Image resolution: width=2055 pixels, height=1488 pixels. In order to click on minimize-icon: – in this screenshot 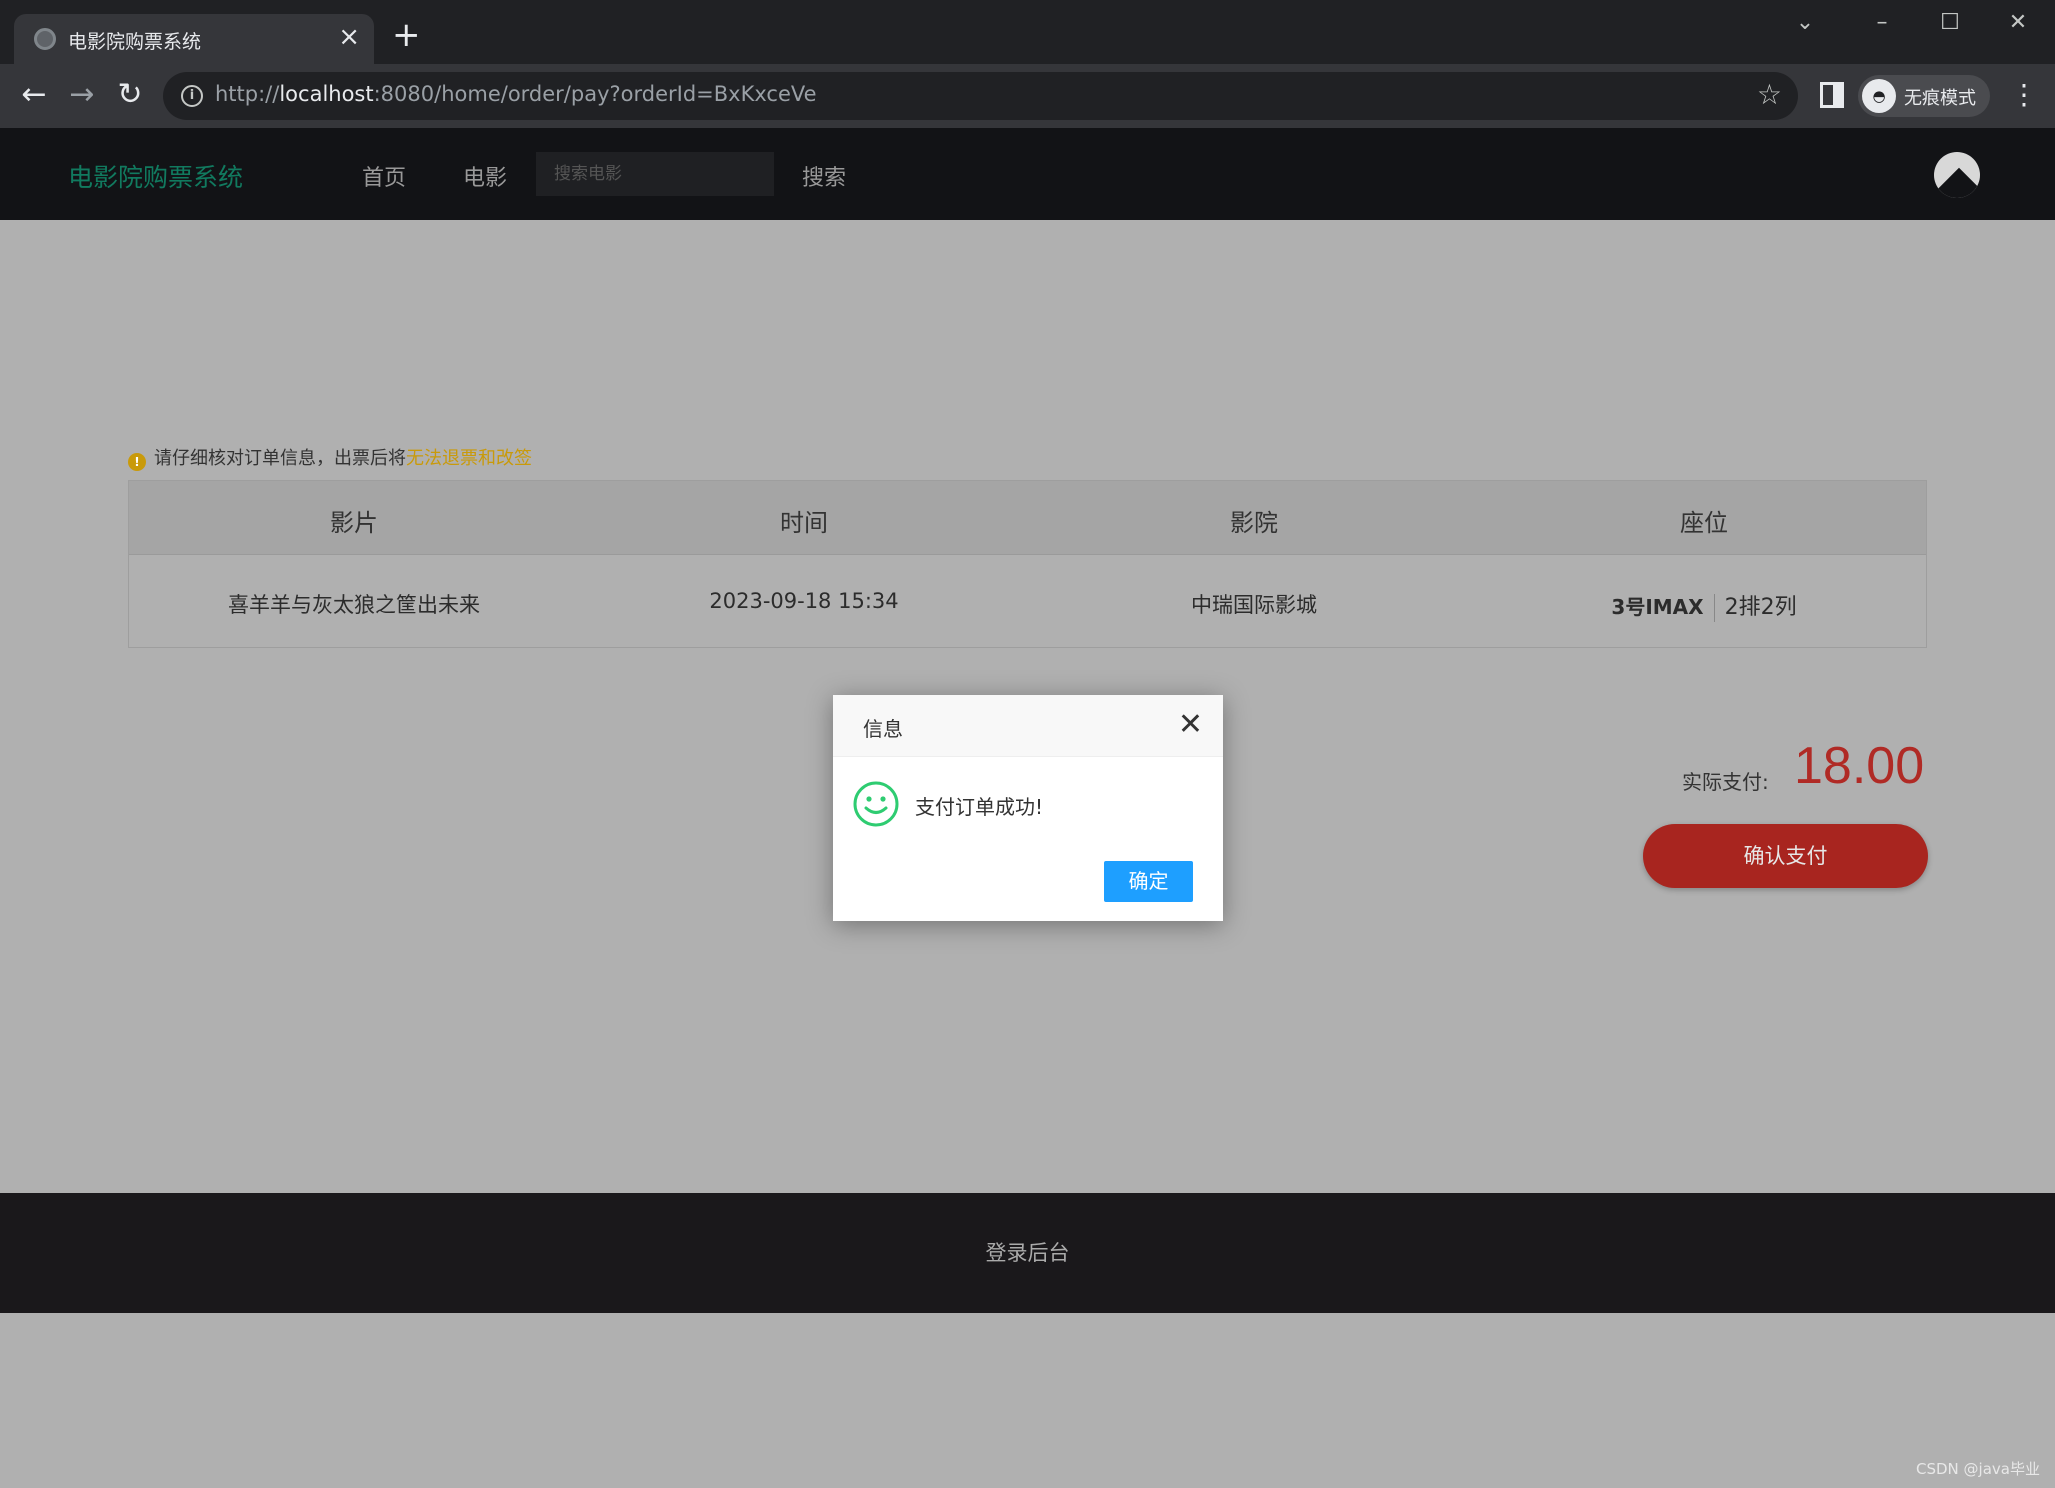, I will do `click(1882, 23)`.